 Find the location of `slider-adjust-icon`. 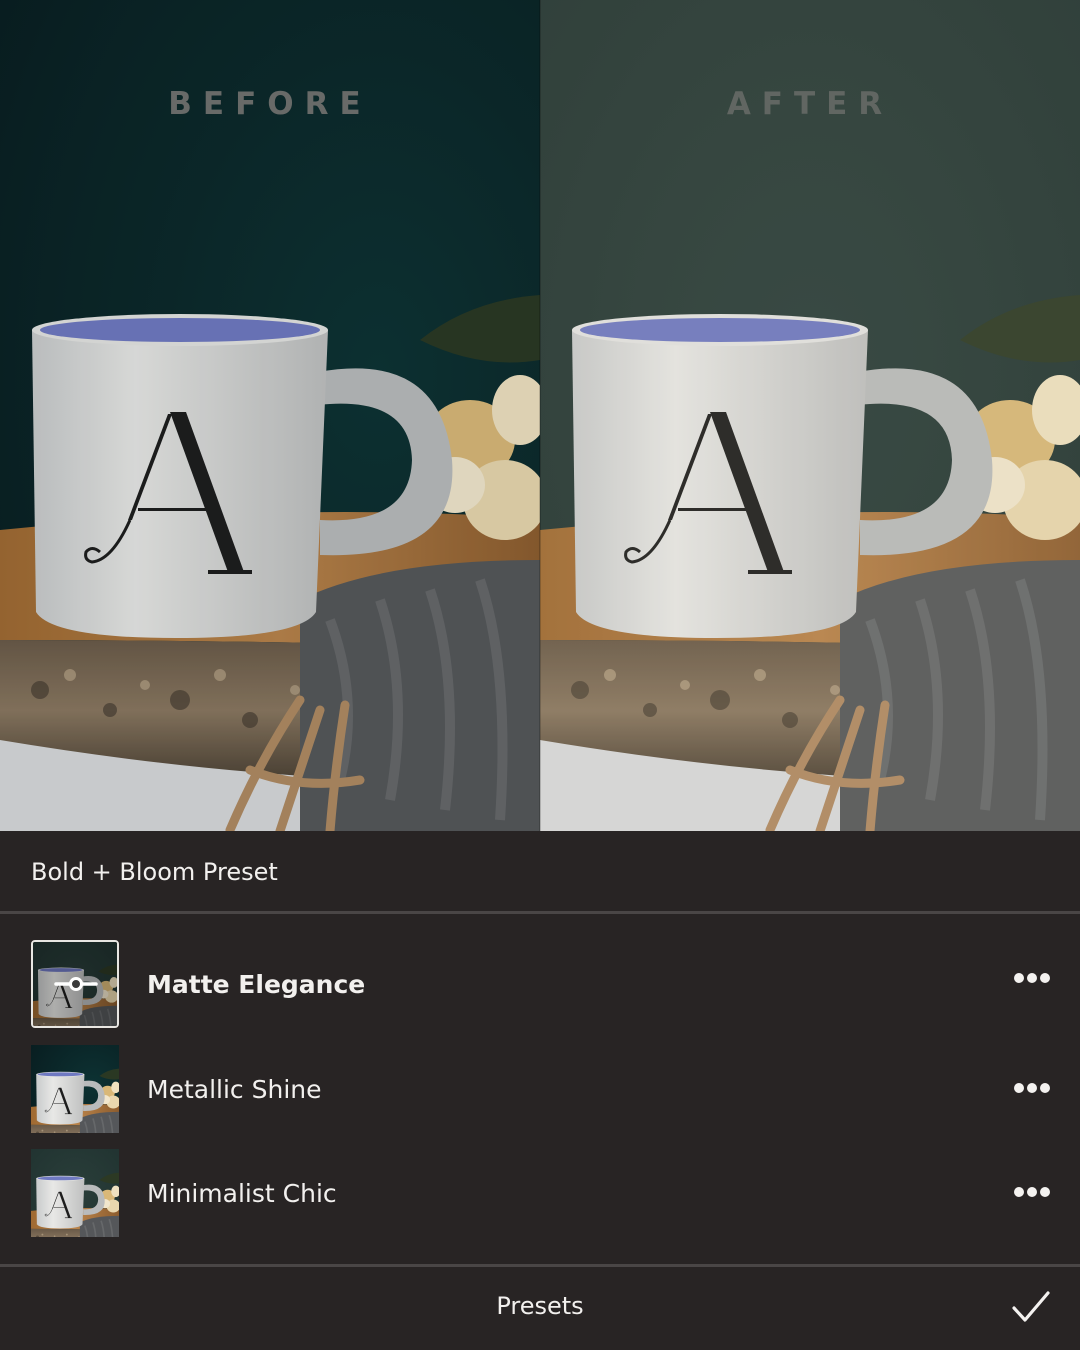

slider-adjust-icon is located at coordinates (76, 984).